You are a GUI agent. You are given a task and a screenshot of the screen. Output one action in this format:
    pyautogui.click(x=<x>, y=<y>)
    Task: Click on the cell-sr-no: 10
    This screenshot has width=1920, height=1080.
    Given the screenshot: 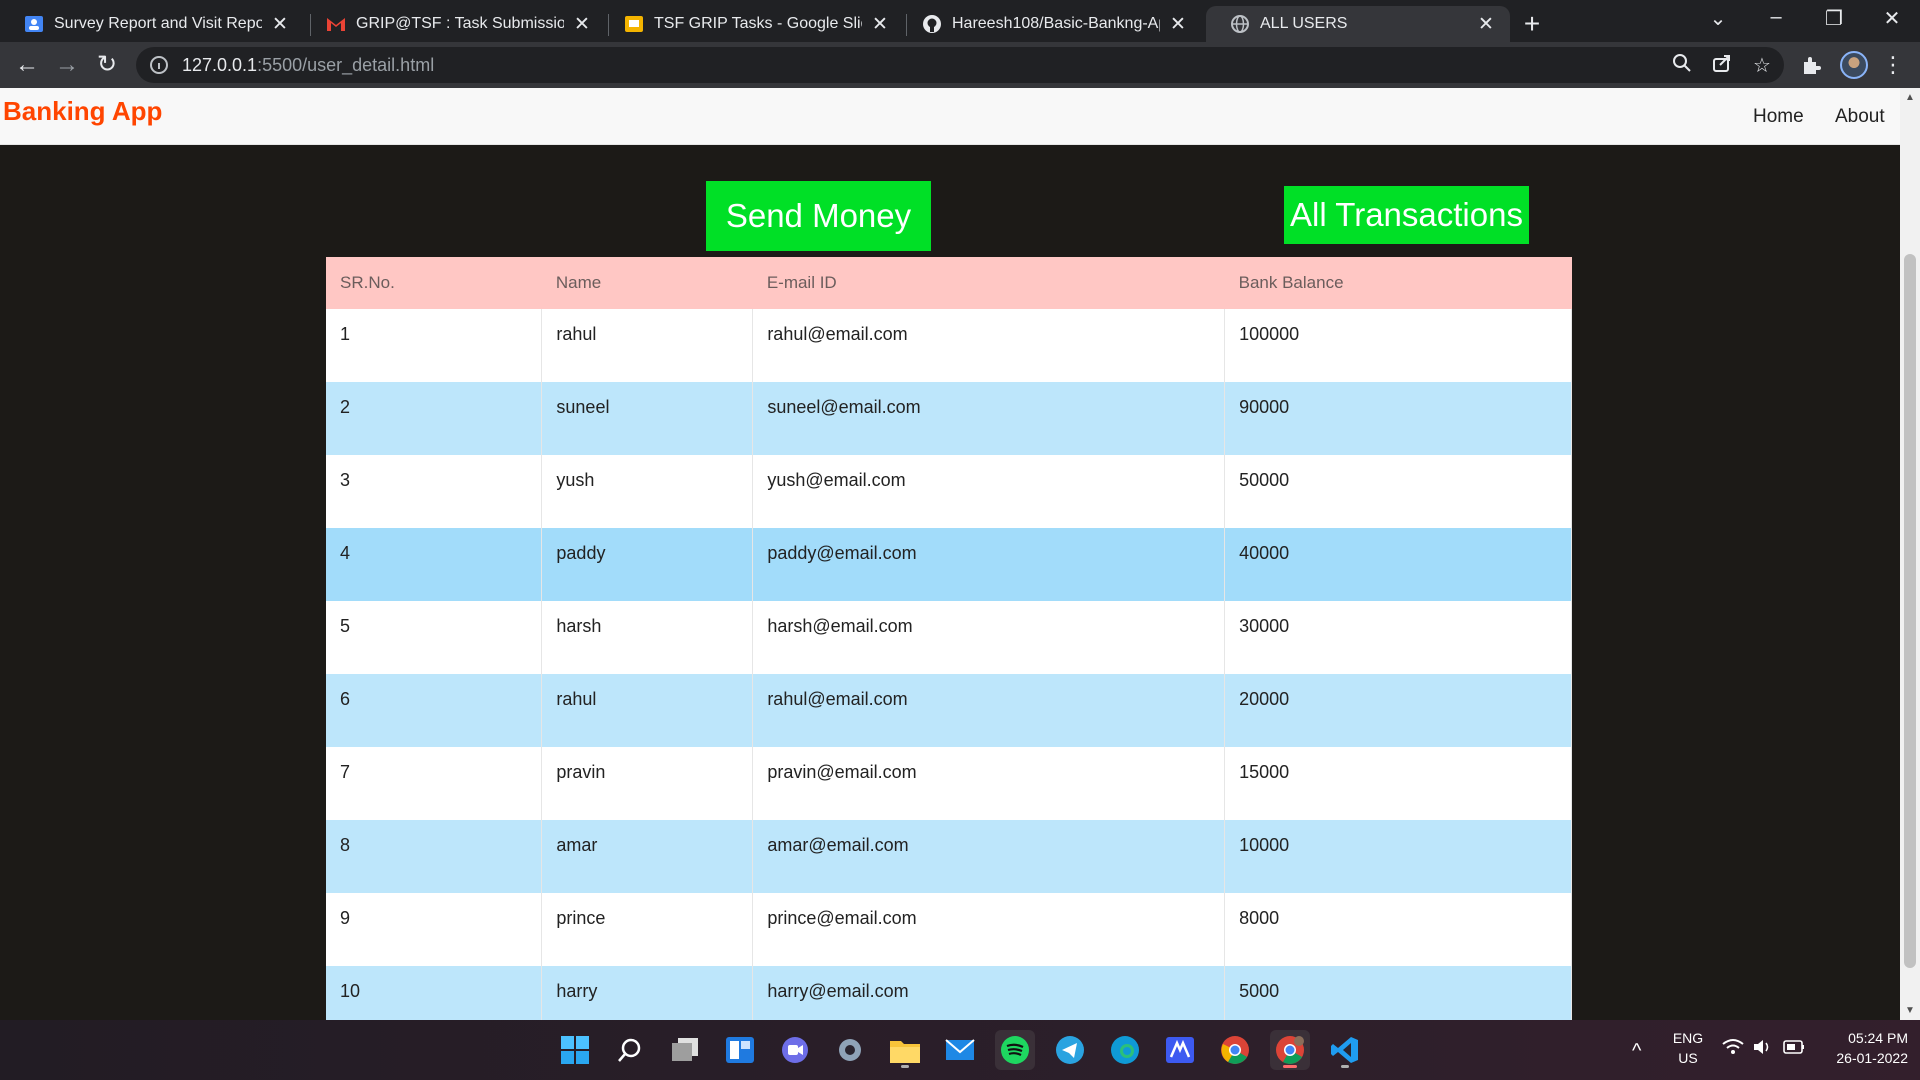 What is the action you would take?
    pyautogui.click(x=434, y=993)
    